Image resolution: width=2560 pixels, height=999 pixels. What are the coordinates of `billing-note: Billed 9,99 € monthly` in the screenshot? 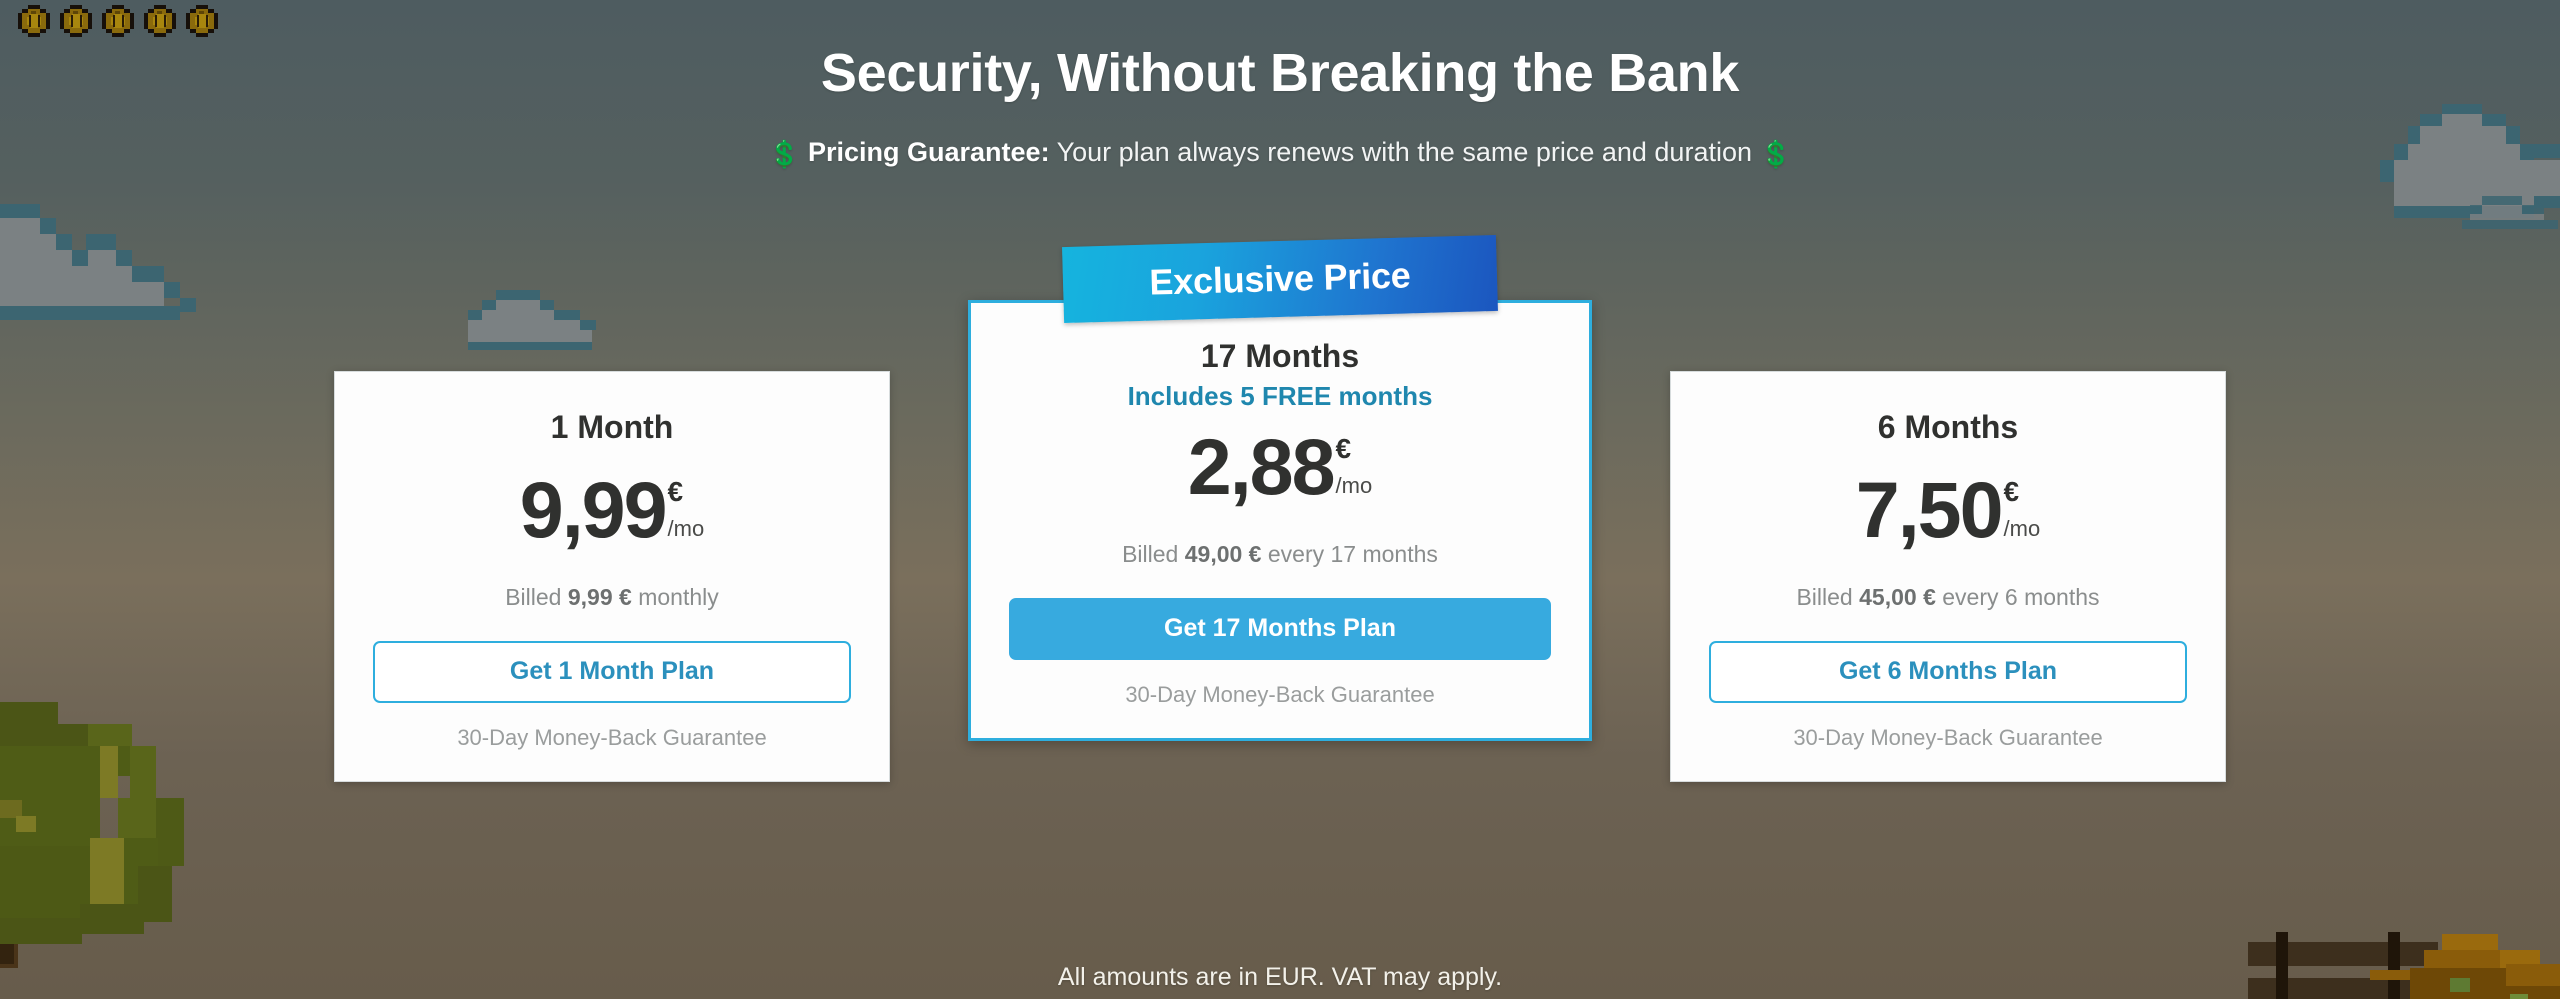 It's located at (612, 597).